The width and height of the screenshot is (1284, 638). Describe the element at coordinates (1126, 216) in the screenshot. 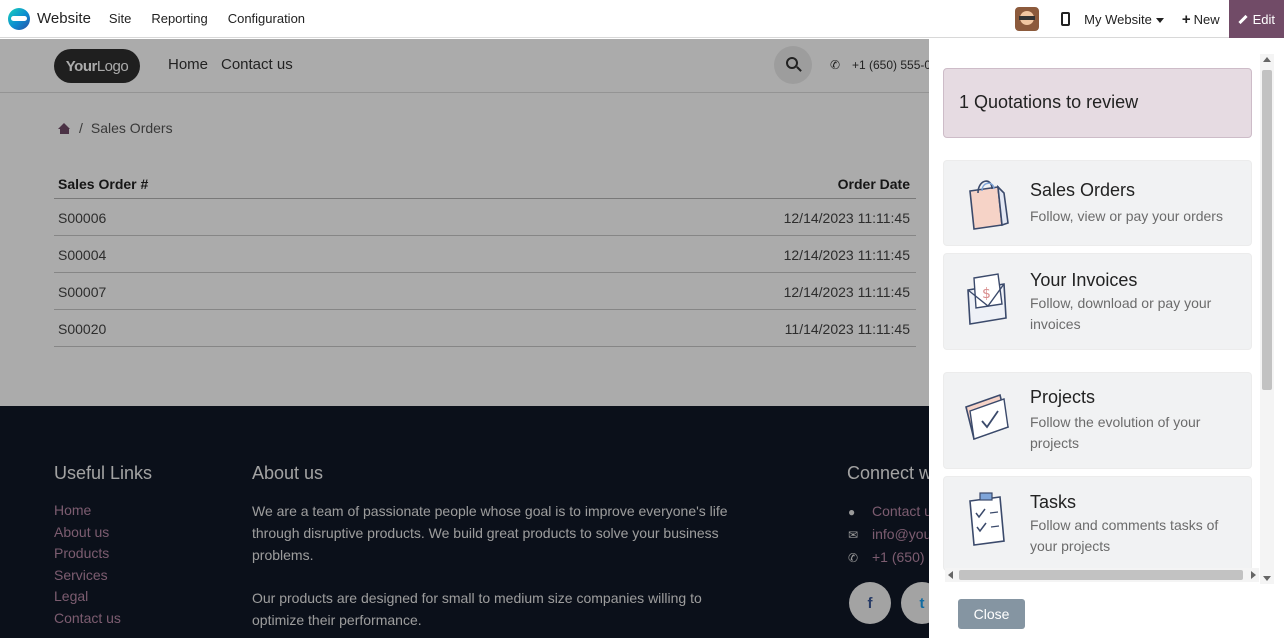

I see `card-subtitle: Follow, view or pay your orders` at that location.